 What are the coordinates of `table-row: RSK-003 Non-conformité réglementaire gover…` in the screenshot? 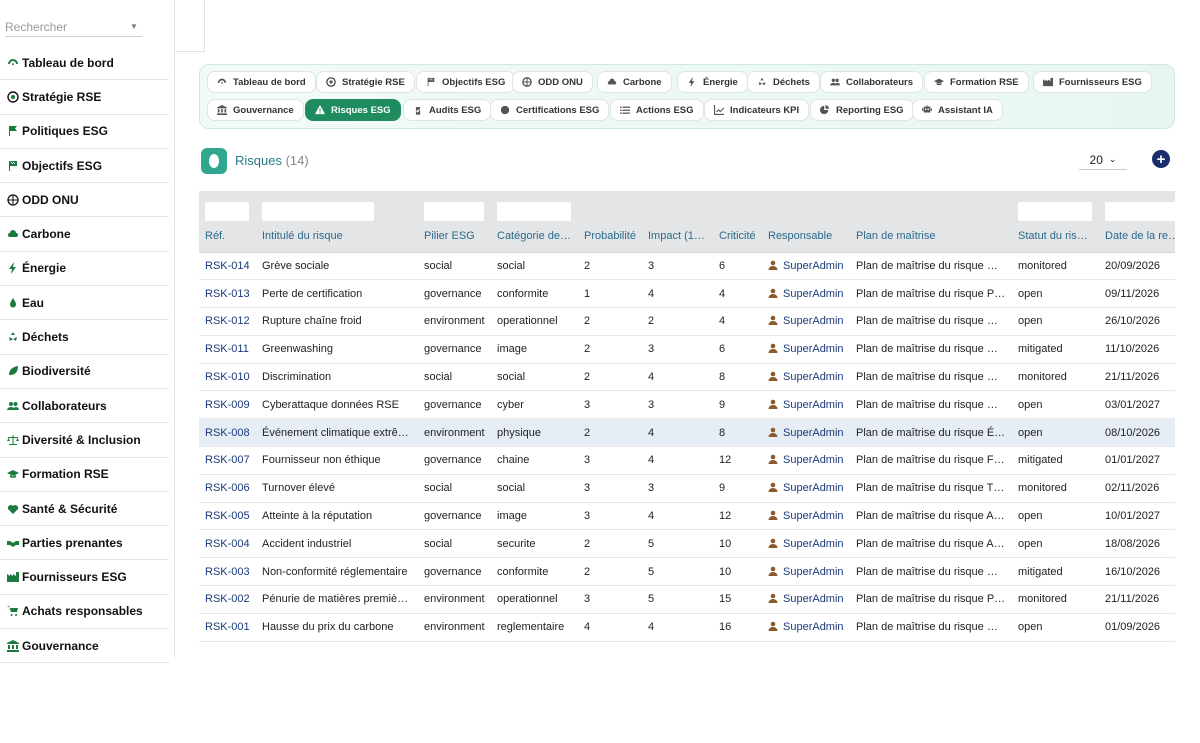 It's located at (687, 572).